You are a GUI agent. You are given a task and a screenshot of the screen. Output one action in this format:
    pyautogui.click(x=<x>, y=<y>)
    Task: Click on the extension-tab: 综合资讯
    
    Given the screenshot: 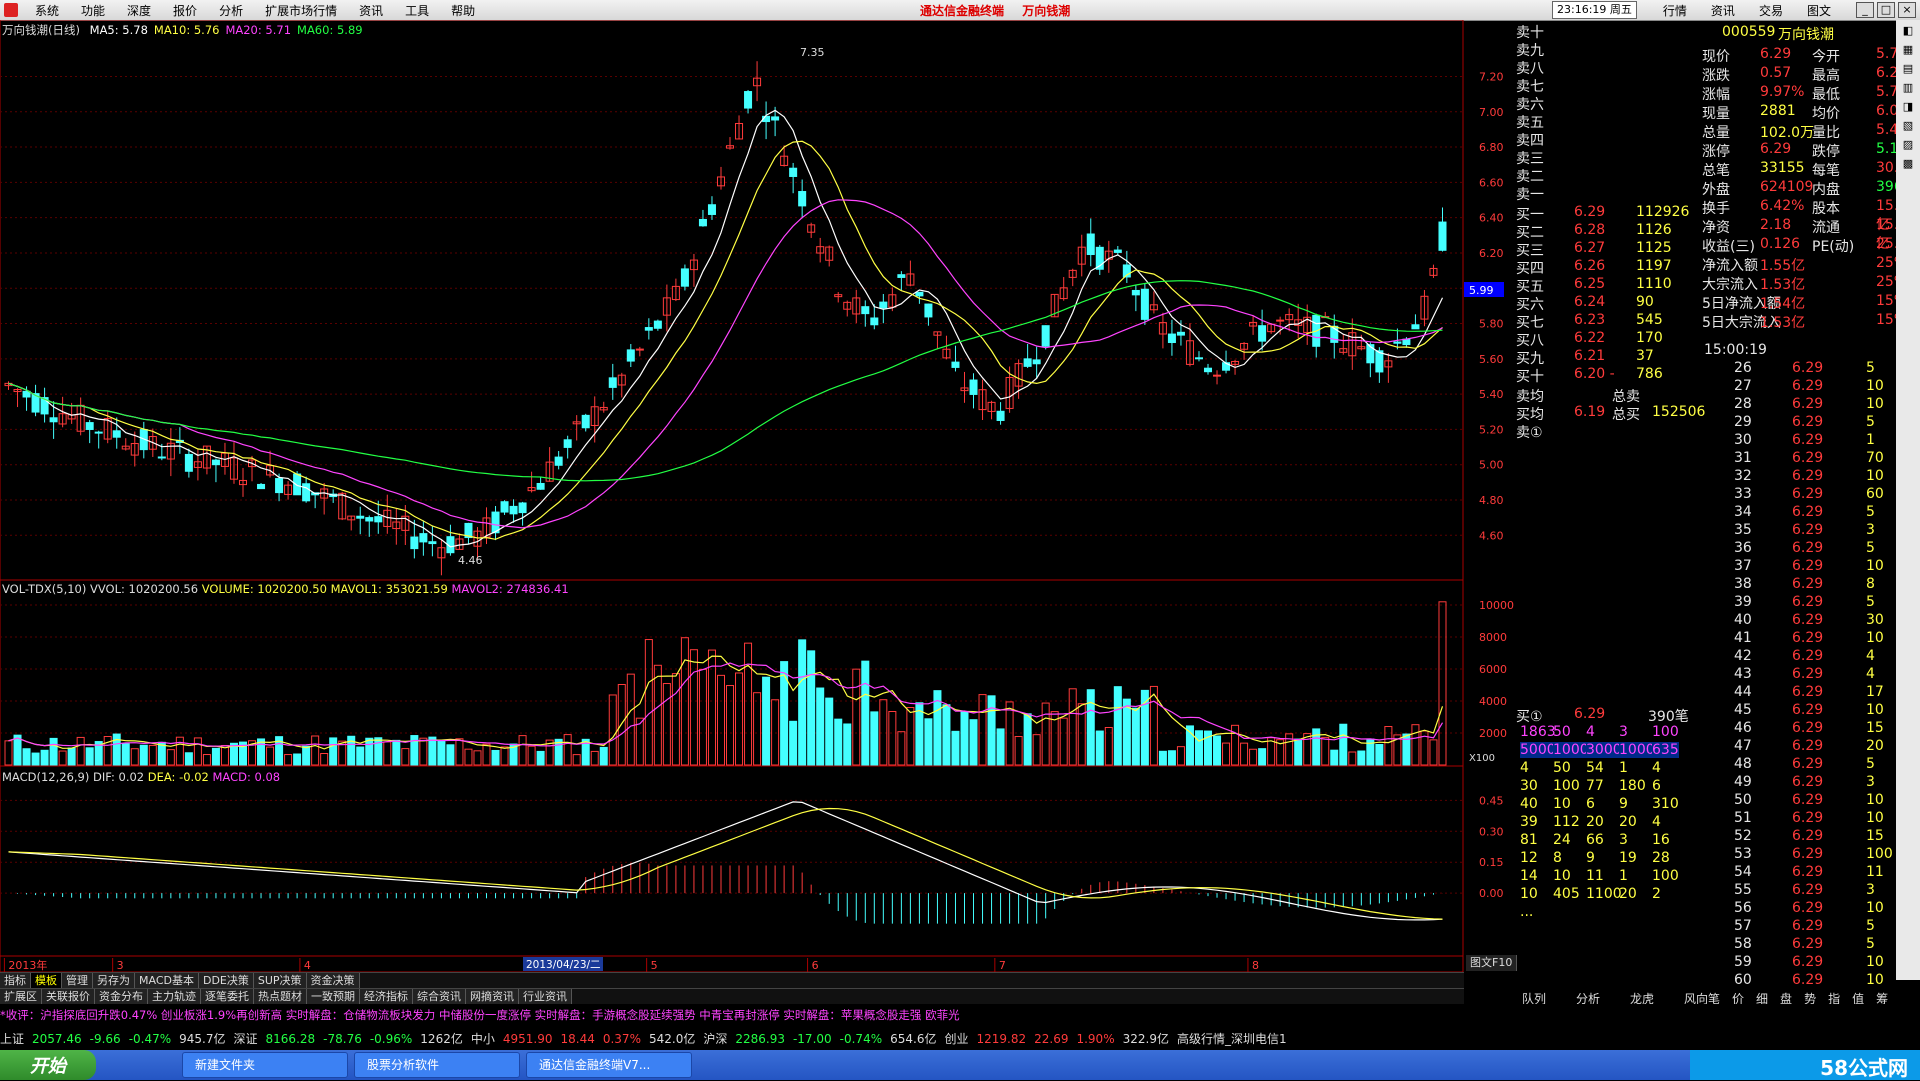 What is the action you would take?
    pyautogui.click(x=439, y=997)
    